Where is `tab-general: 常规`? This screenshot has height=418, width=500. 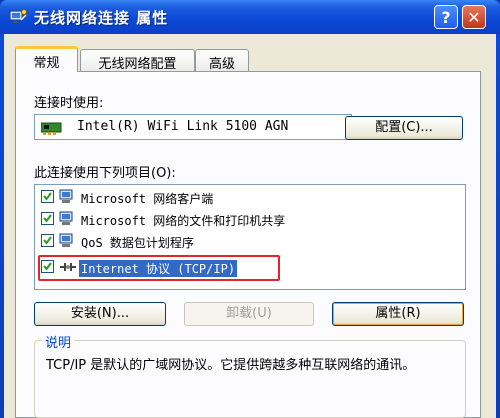 tab-general: 常规 is located at coordinates (46, 59).